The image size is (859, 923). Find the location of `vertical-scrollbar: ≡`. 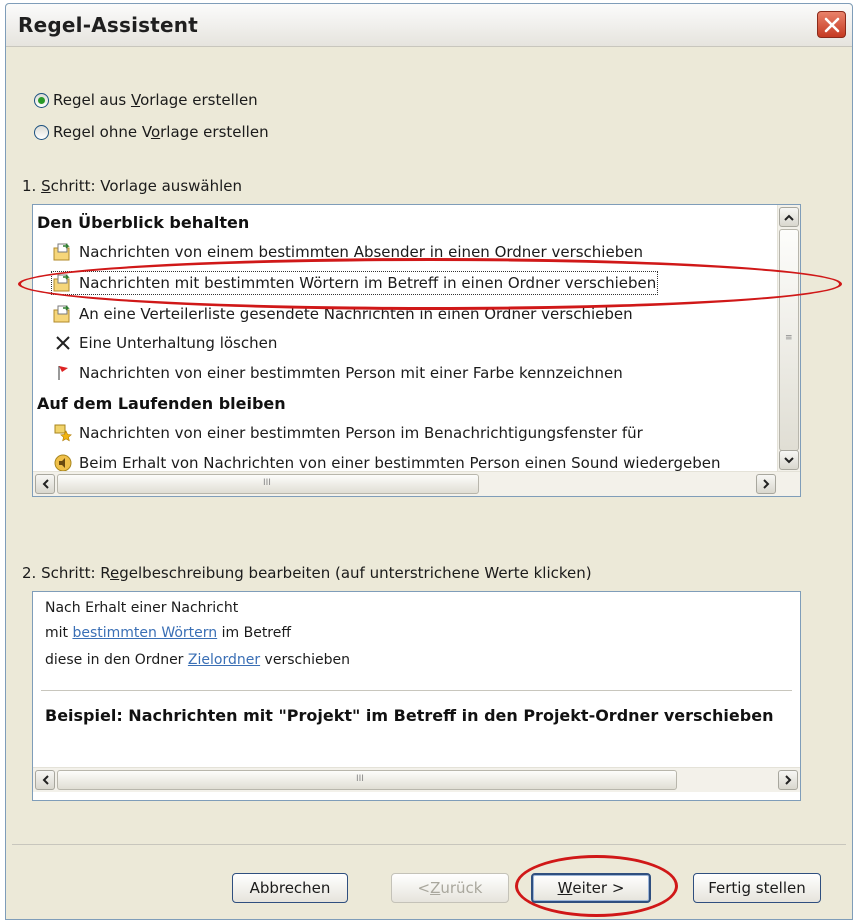

vertical-scrollbar: ≡ is located at coordinates (788, 338).